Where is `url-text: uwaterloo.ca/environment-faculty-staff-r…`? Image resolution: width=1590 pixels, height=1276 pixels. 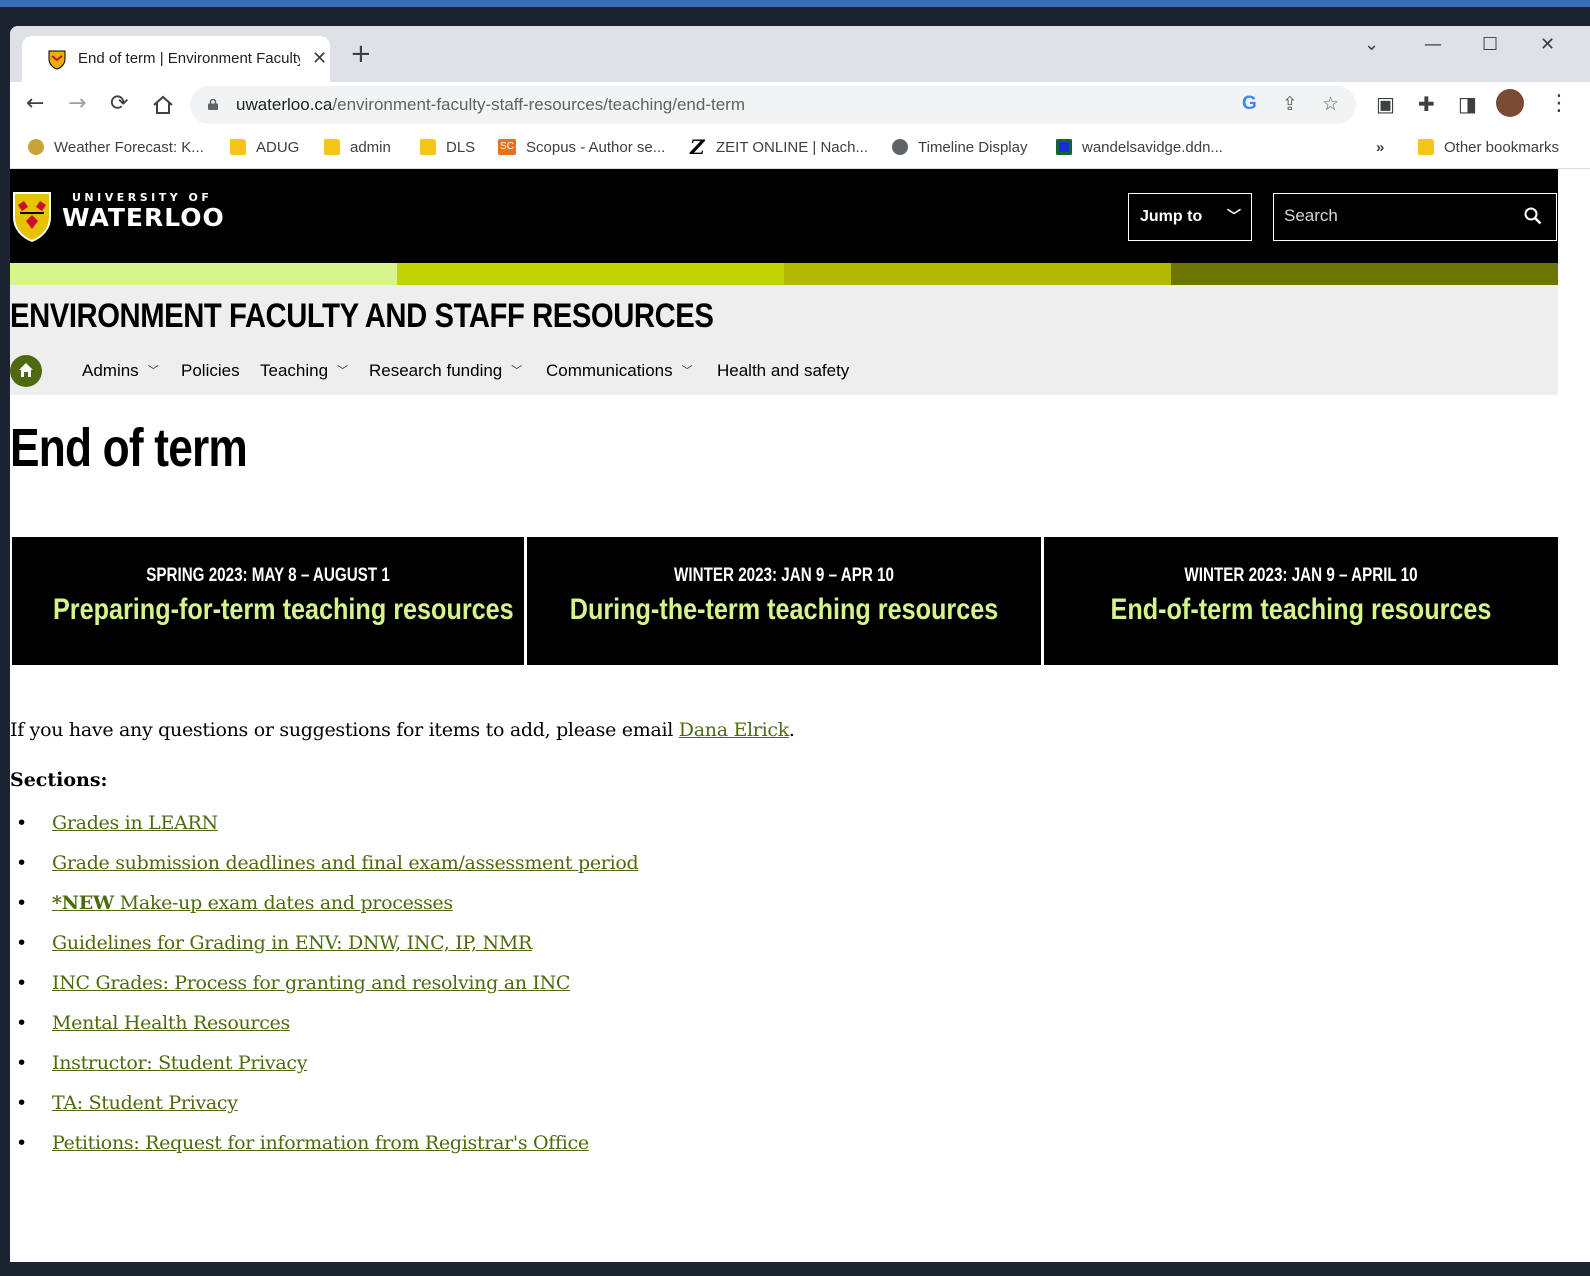 url-text: uwaterloo.ca/environment-faculty-staff-r… is located at coordinates (490, 105).